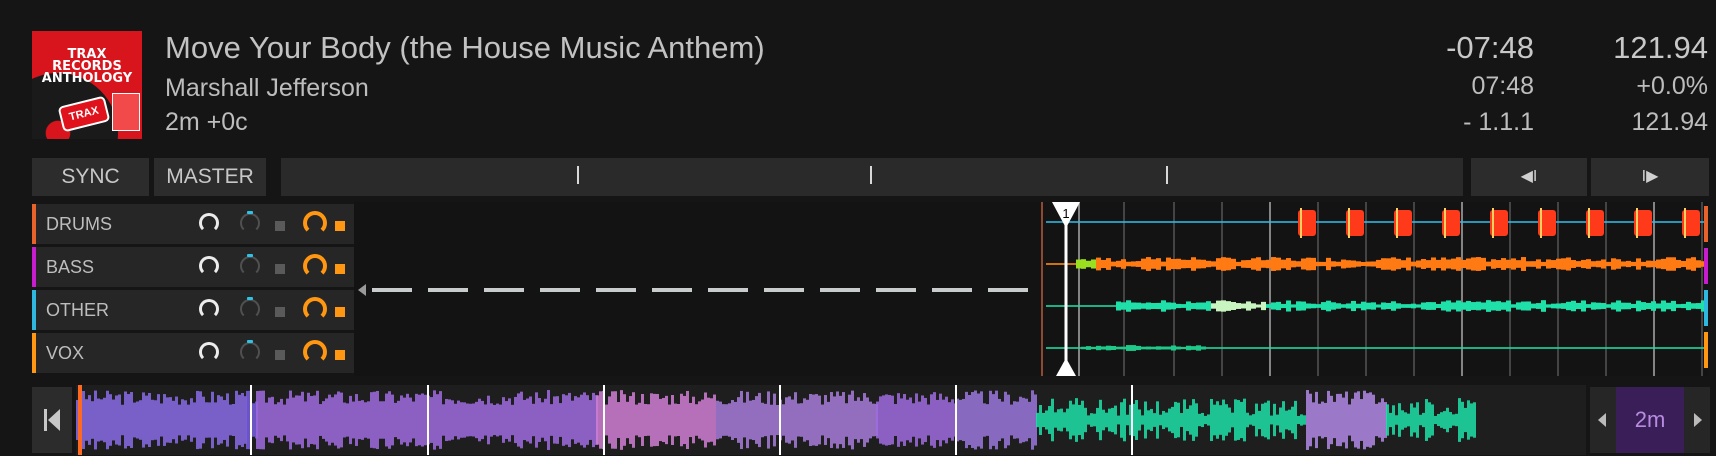 This screenshot has height=456, width=1716. I want to click on vox-wave, so click(1108, 348).